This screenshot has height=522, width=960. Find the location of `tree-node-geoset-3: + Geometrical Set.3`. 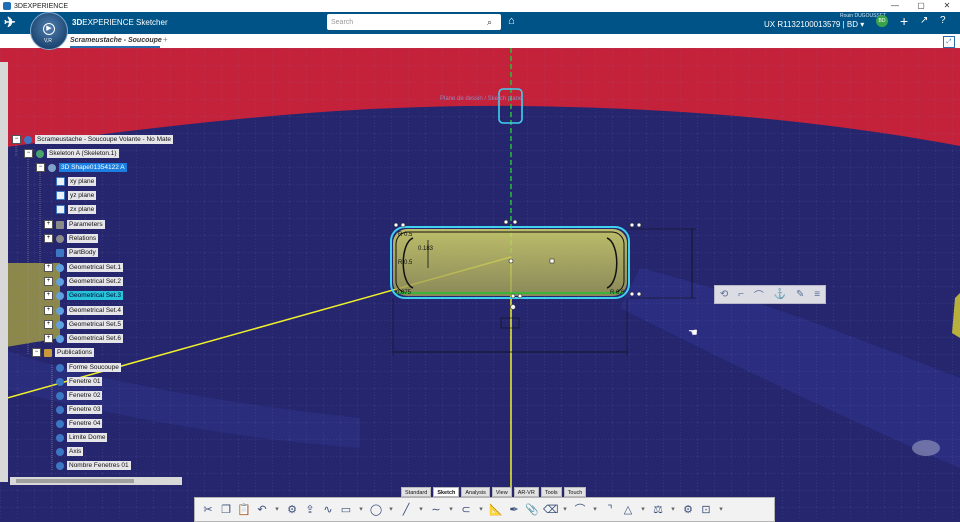

tree-node-geoset-3: + Geometrical Set.3 is located at coordinates (84, 295).